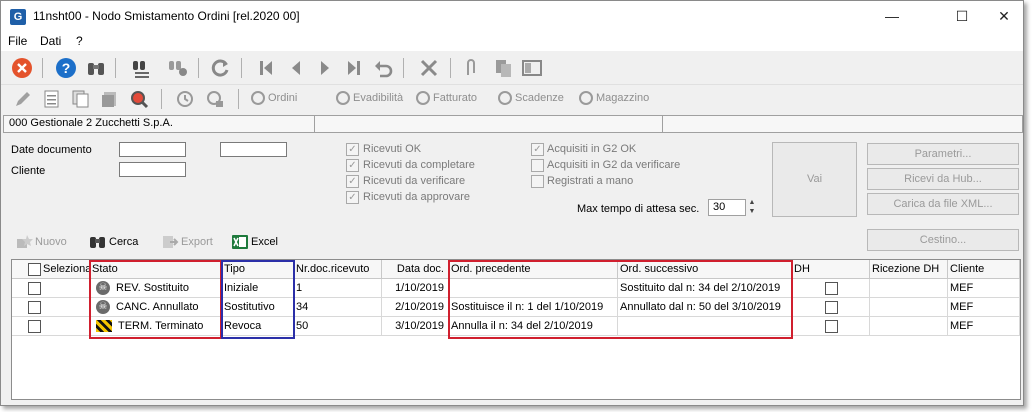 This screenshot has height=412, width=1035. What do you see at coordinates (240, 242) in the screenshot?
I see `excel-icon` at bounding box center [240, 242].